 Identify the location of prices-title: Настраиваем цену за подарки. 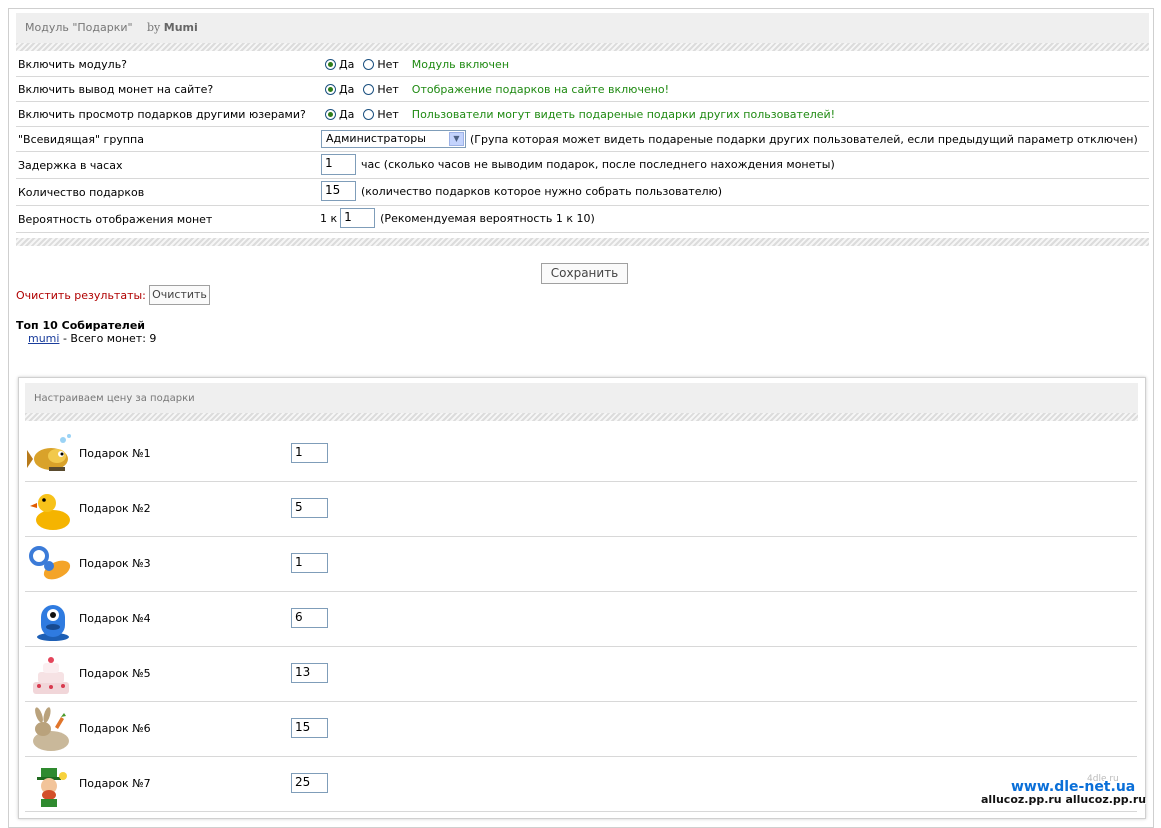
(114, 398).